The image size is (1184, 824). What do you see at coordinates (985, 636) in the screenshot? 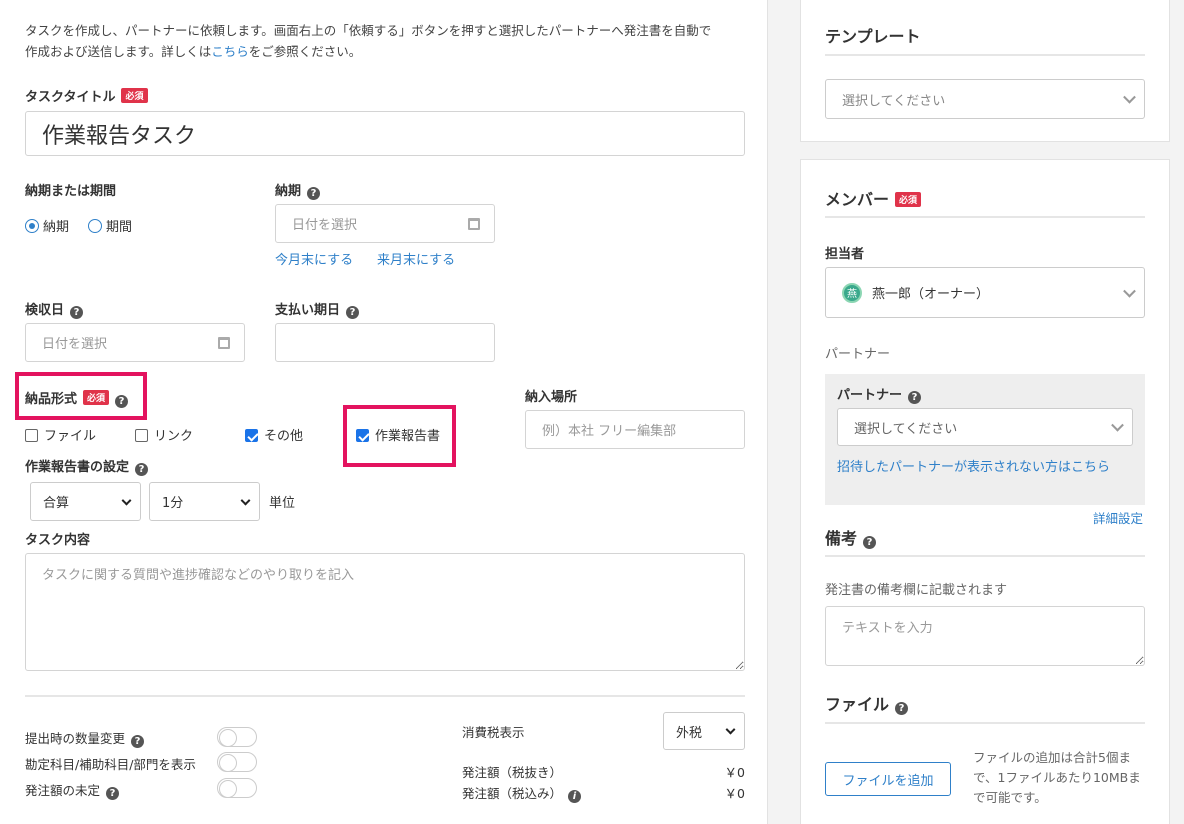
I see `notes-textarea` at bounding box center [985, 636].